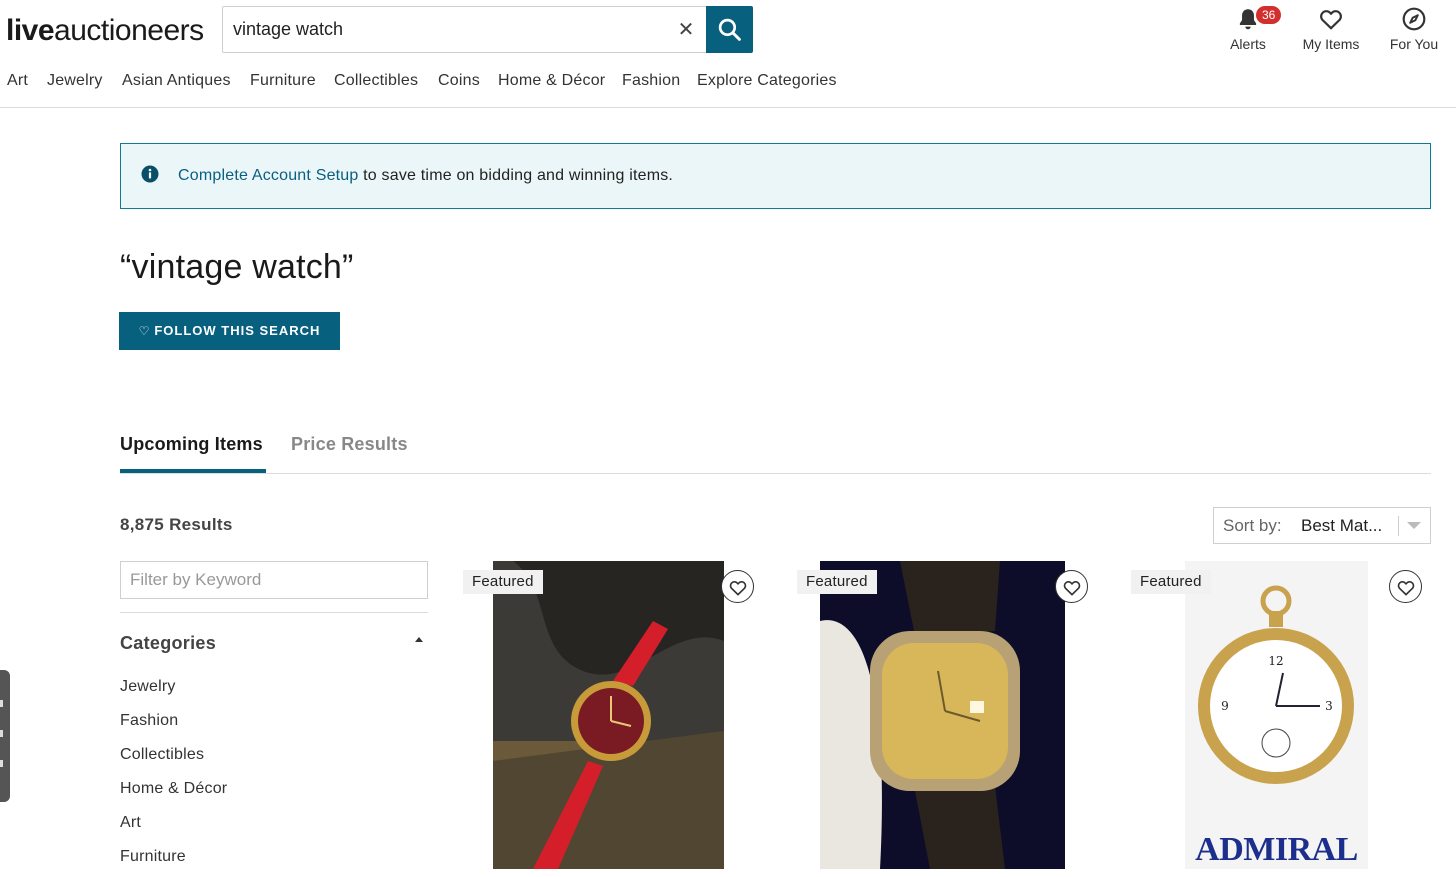 The height and width of the screenshot is (877, 1456). I want to click on nav-fashion: Fashion, so click(651, 81).